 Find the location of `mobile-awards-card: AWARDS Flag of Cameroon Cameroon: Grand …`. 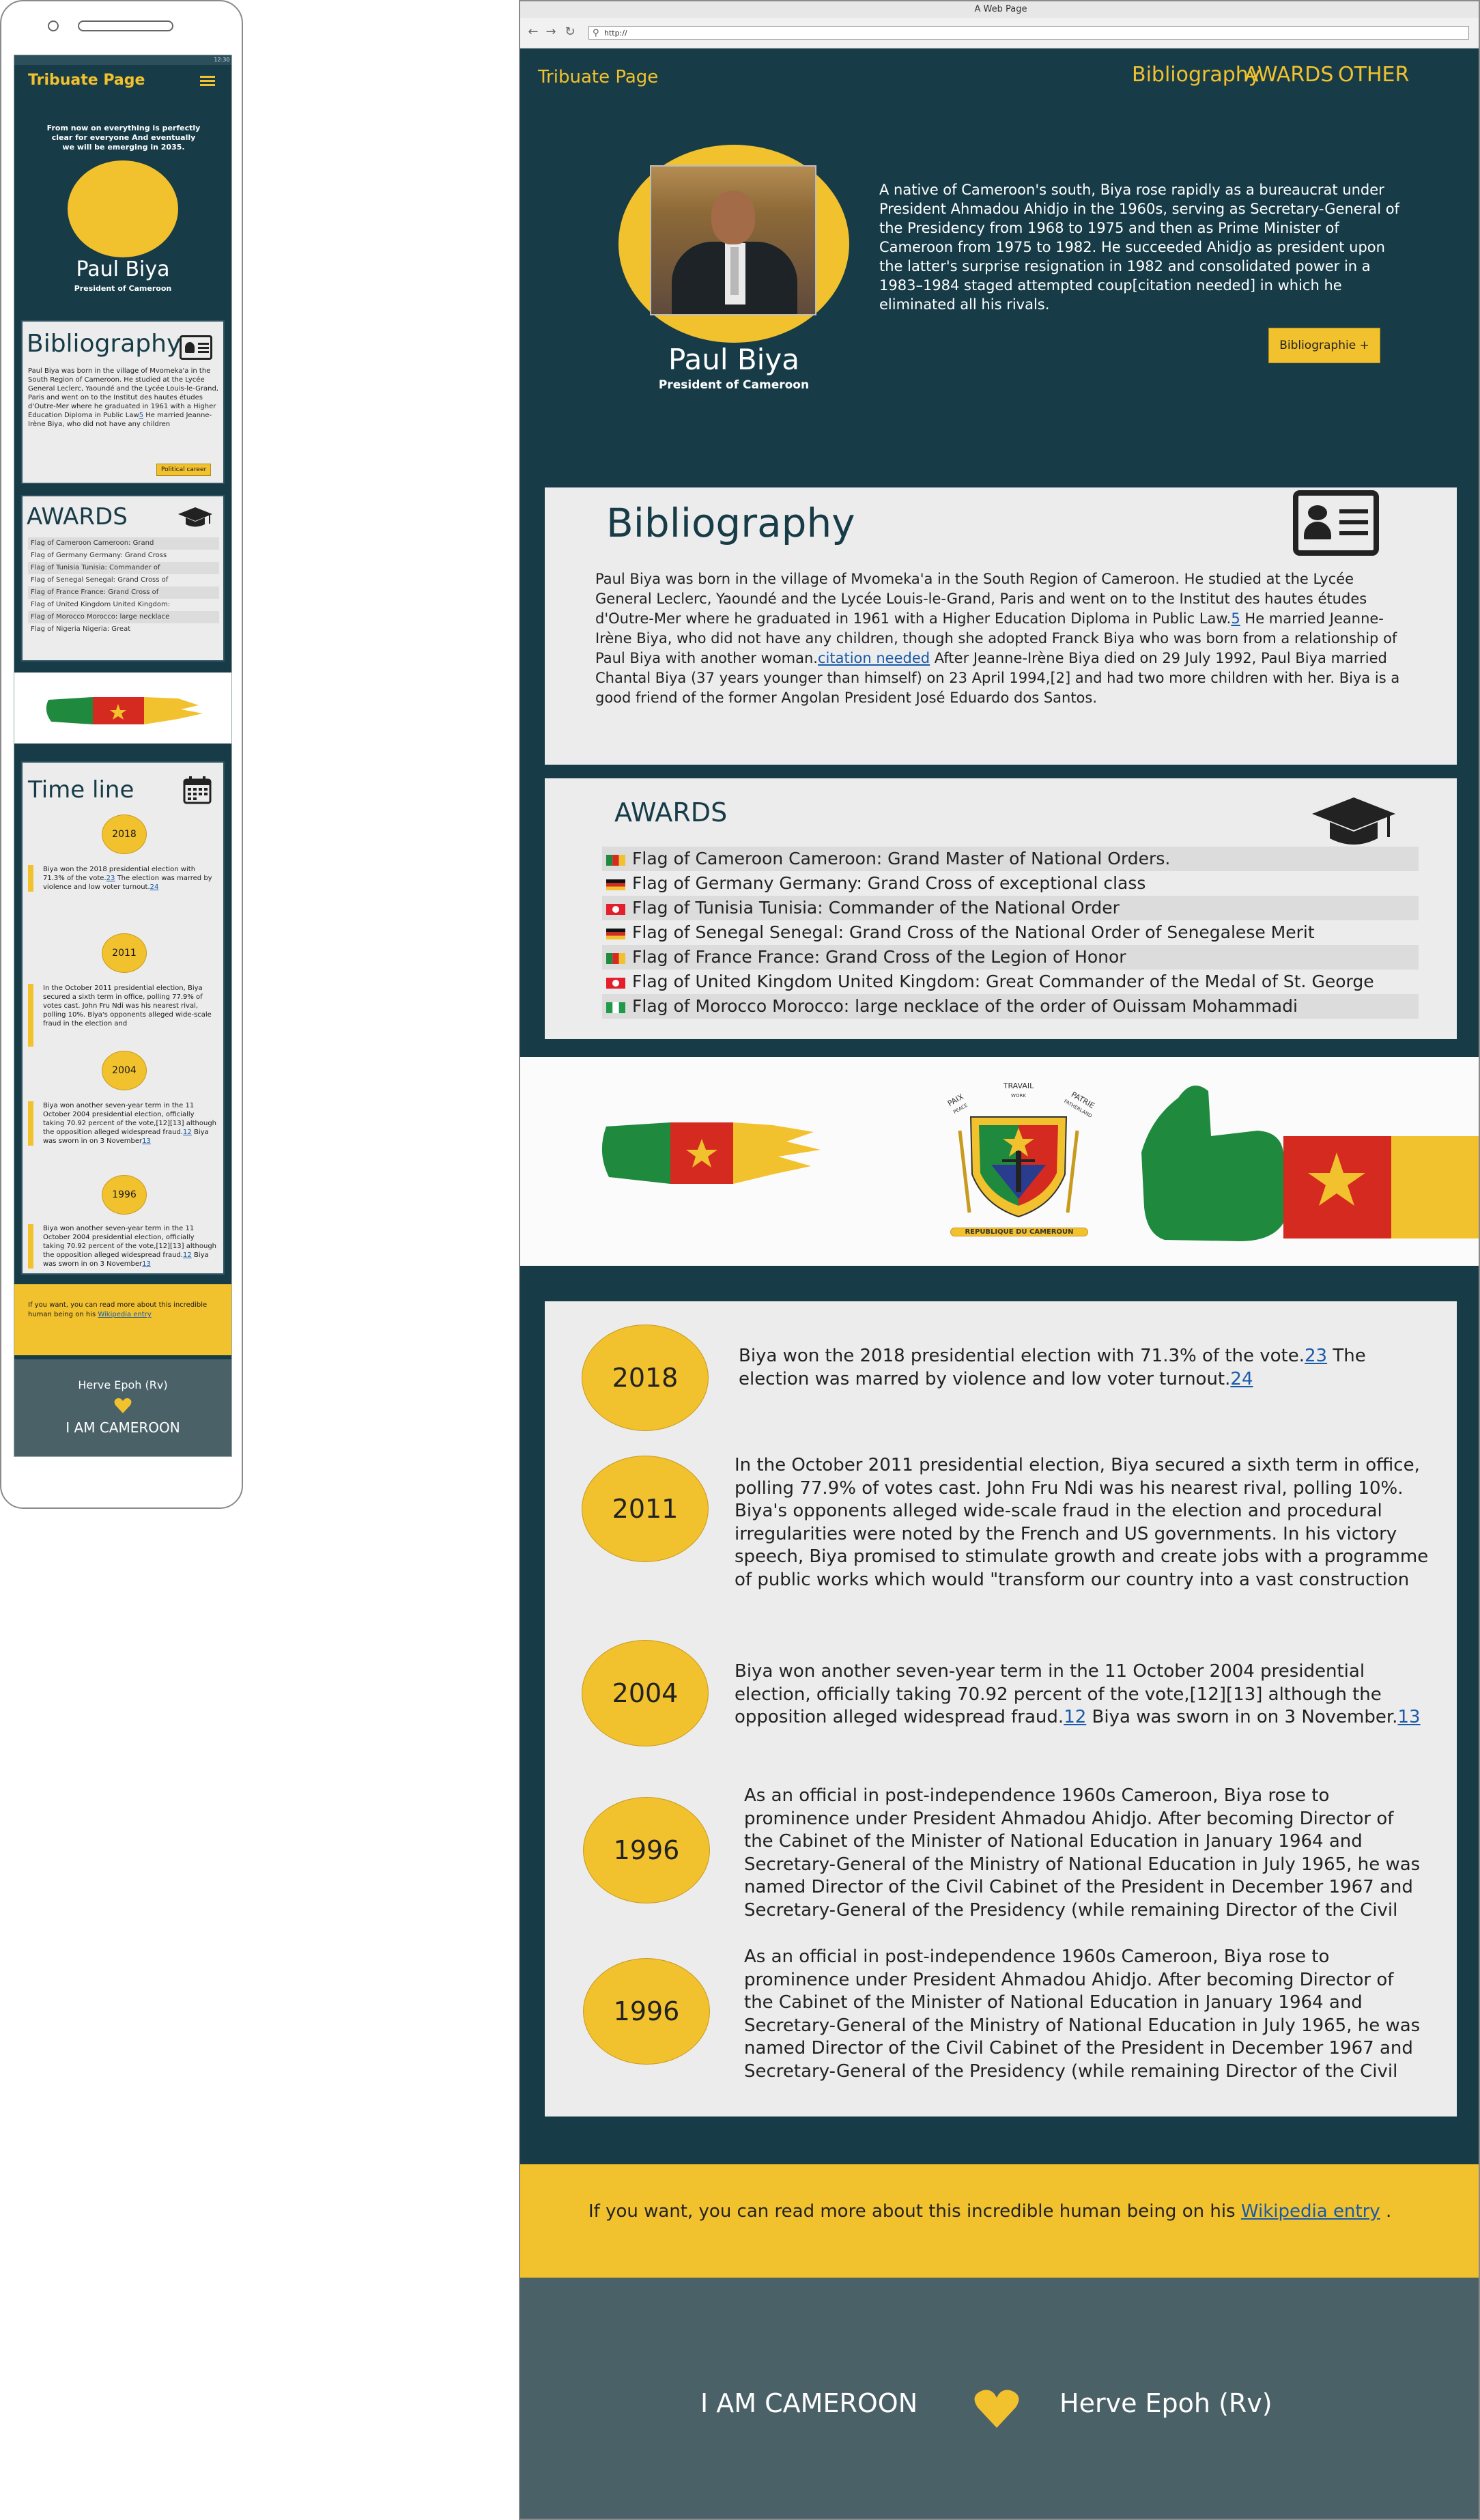

mobile-awards-card: AWARDS Flag of Cameroon Cameroon: Grand … is located at coordinates (123, 578).